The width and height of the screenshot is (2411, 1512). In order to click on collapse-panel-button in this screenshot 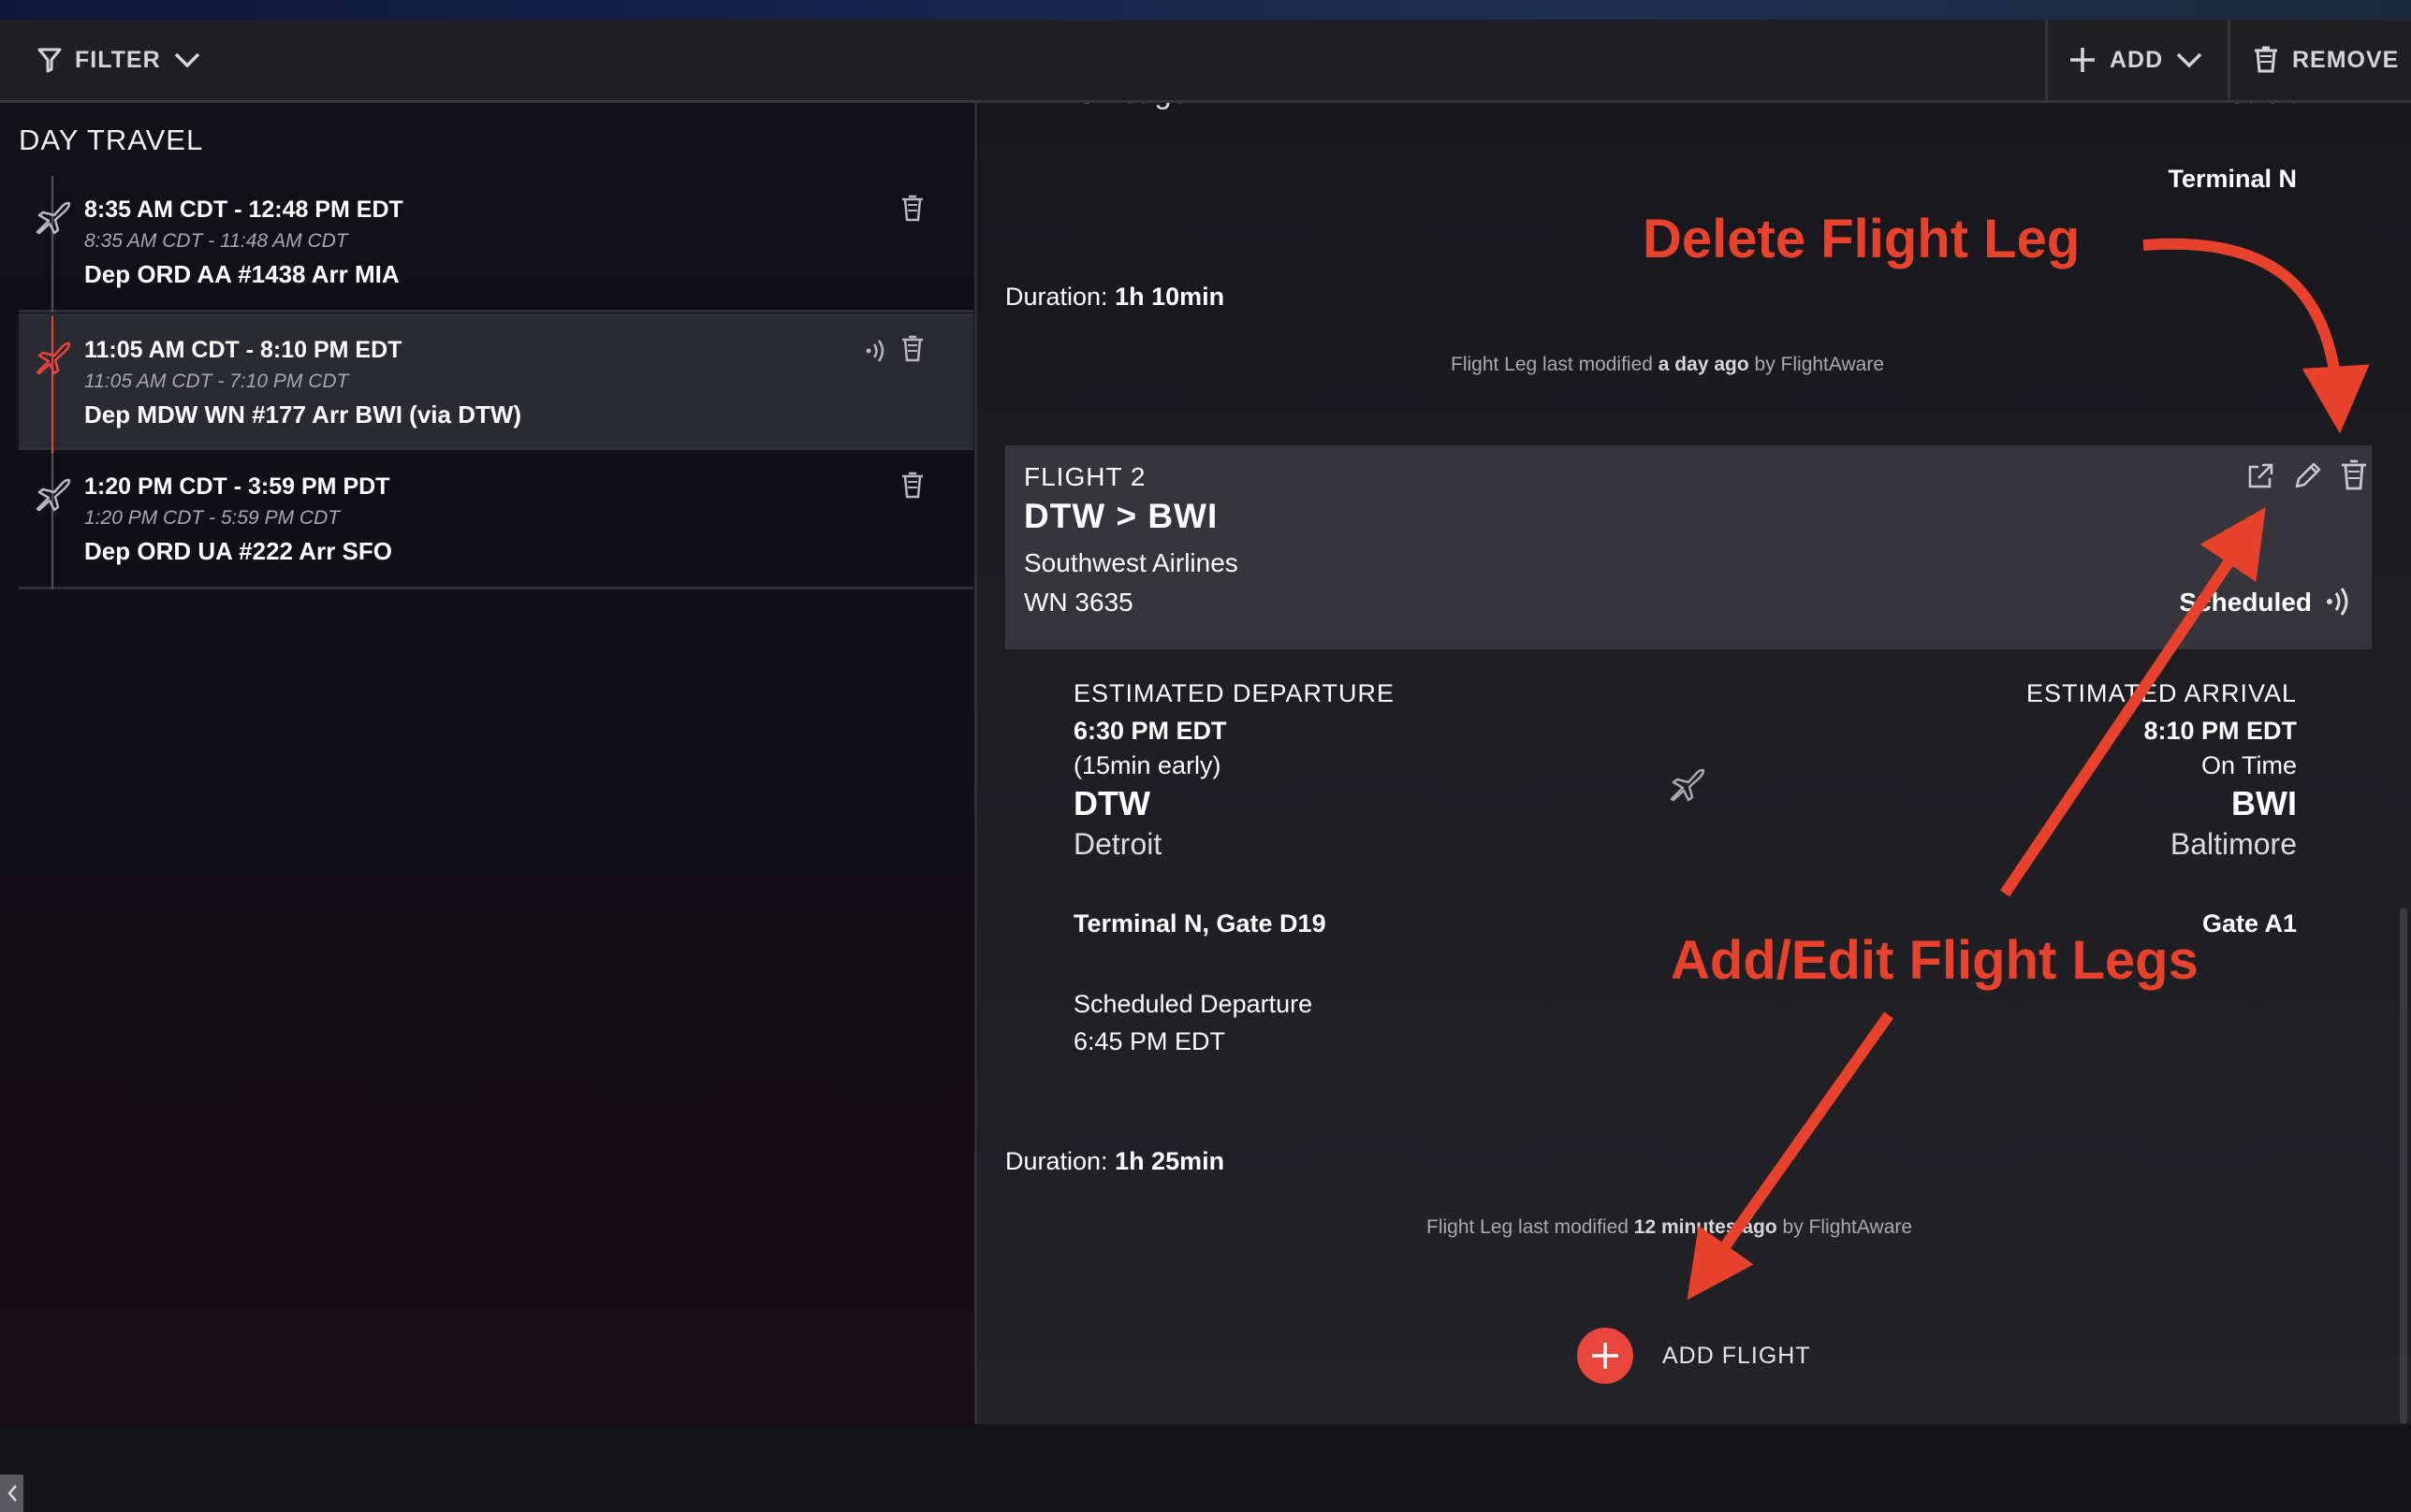, I will do `click(11, 1494)`.